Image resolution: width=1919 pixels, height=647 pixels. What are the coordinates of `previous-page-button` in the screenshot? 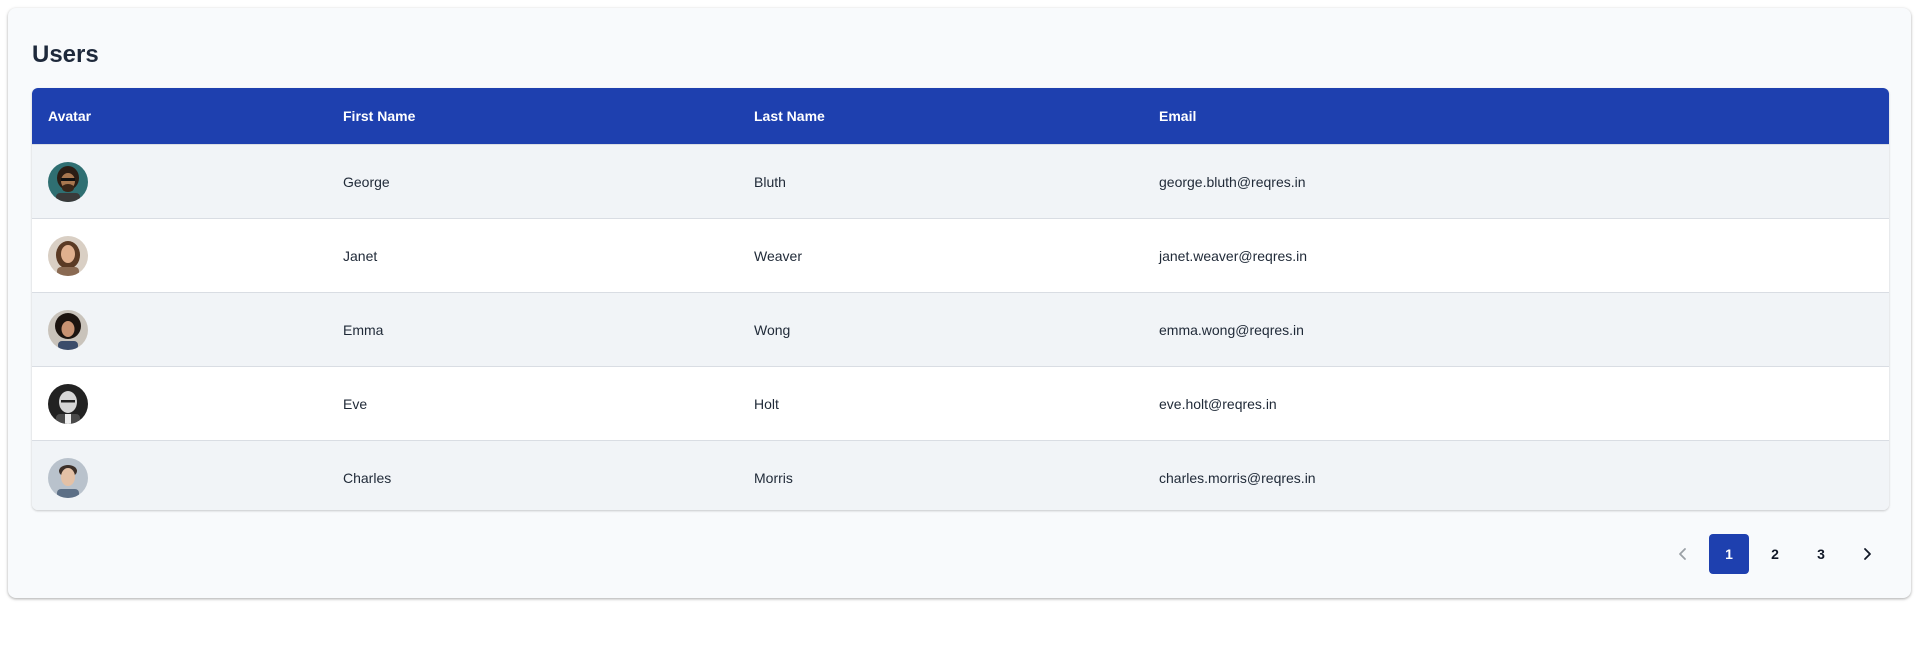 It's located at (1683, 554).